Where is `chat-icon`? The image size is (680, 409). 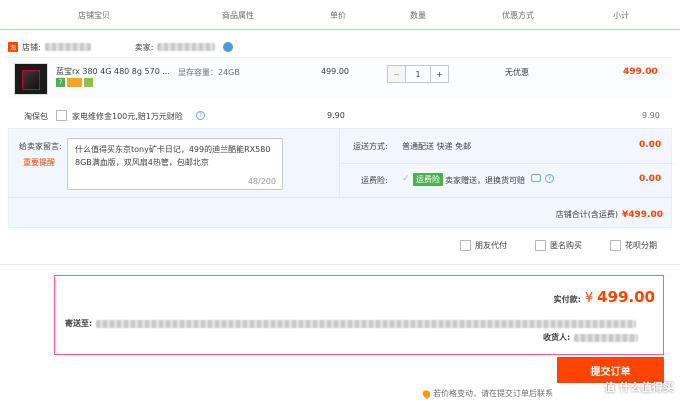
chat-icon is located at coordinates (228, 47).